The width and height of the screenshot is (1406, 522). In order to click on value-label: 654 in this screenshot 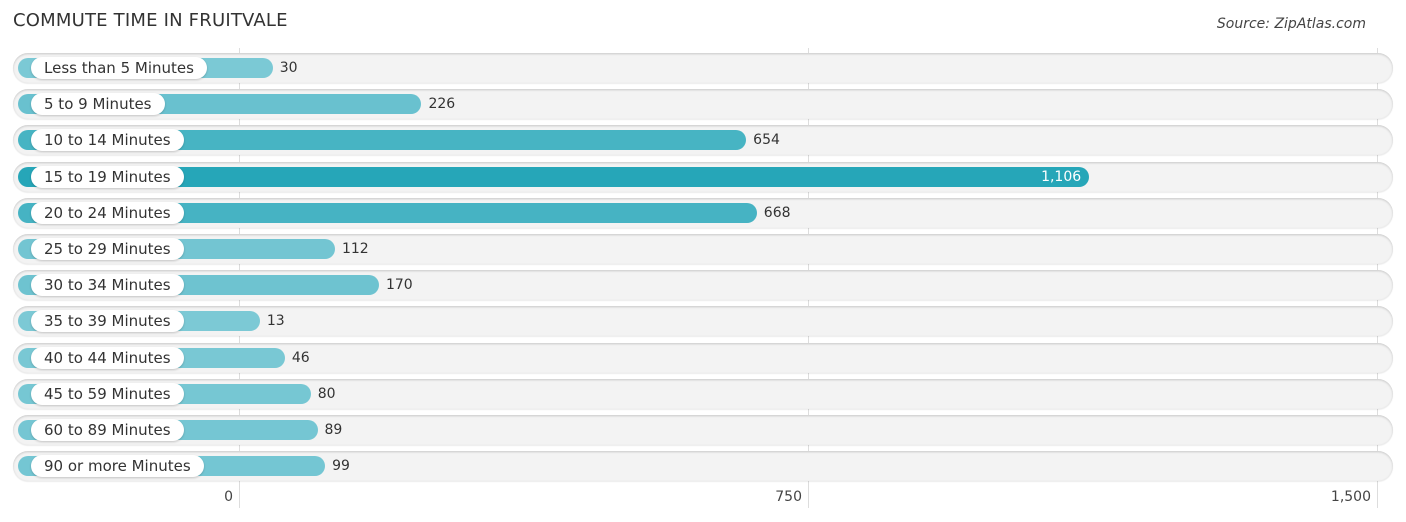, I will do `click(766, 140)`.